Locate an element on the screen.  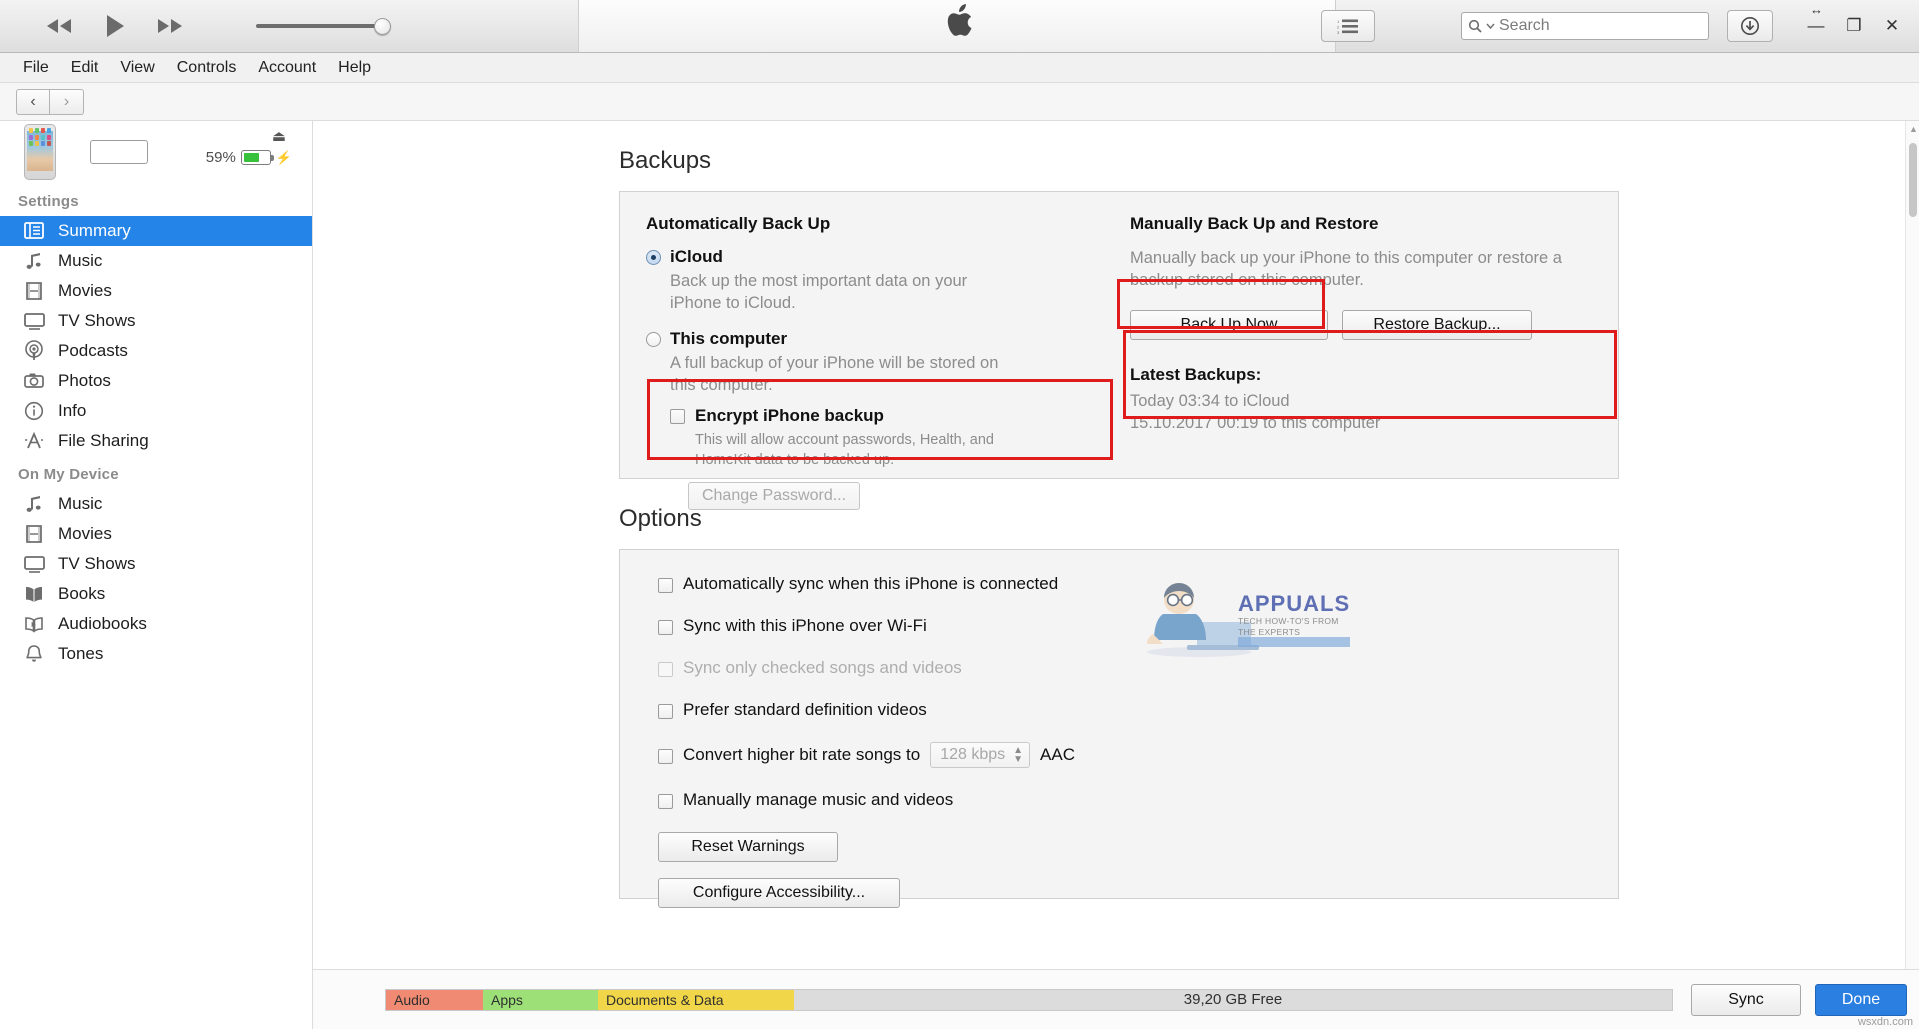
stepper-arrows-icon: ▲ ▼ is located at coordinates (1018, 755).